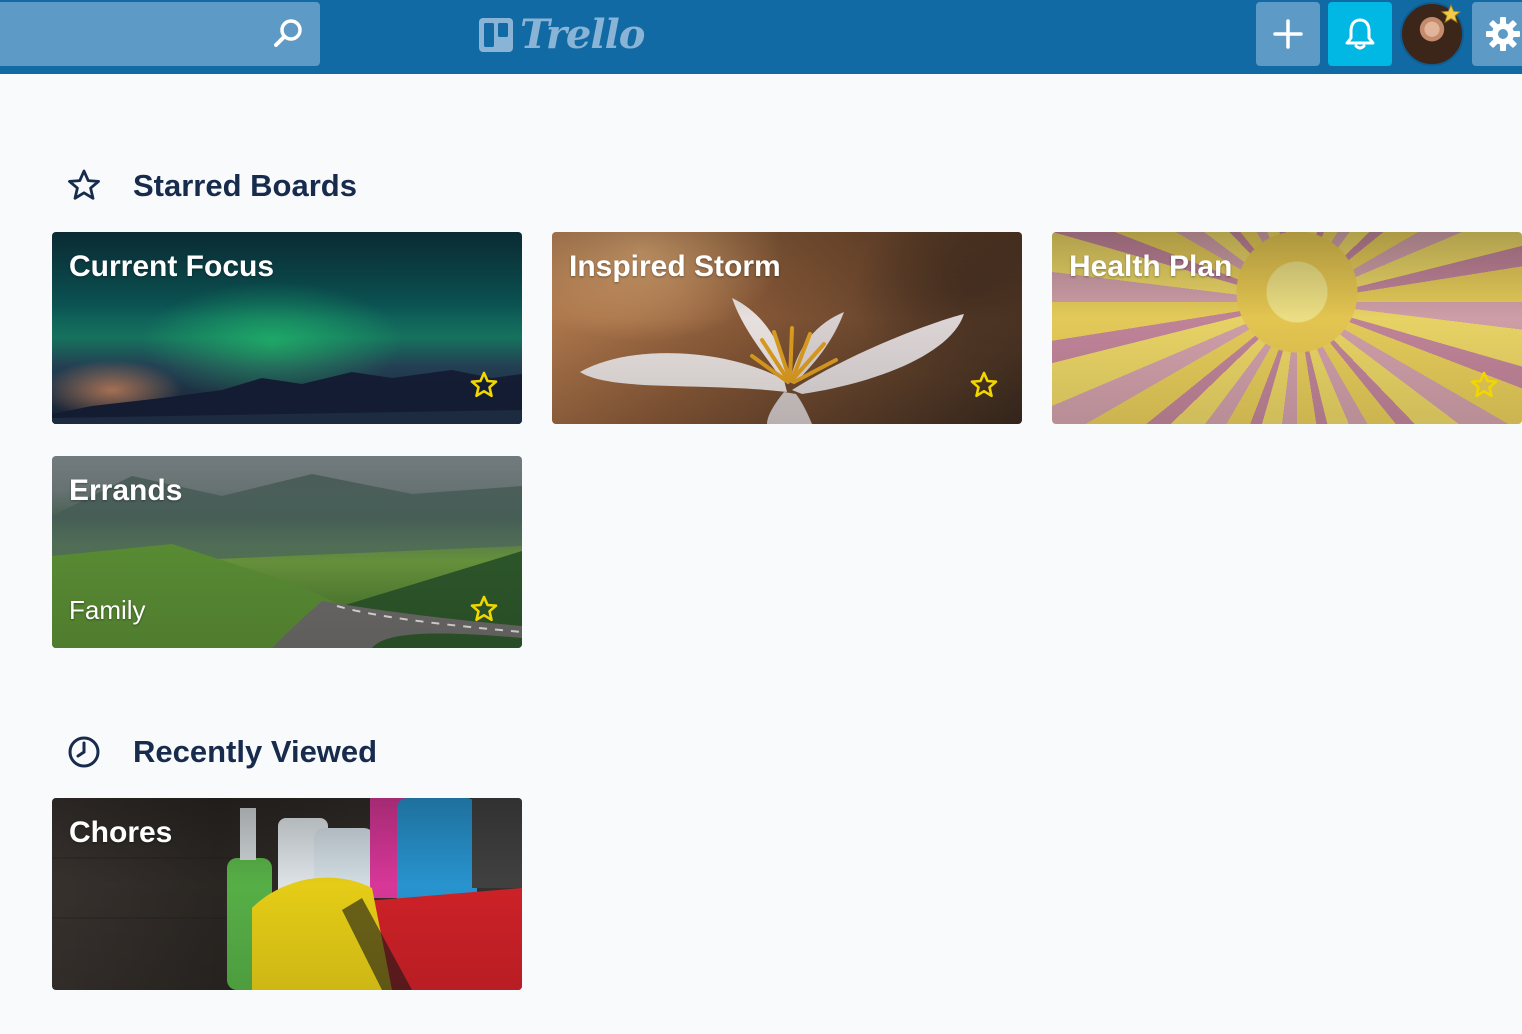  I want to click on board-title: Inspired Storm, so click(675, 266).